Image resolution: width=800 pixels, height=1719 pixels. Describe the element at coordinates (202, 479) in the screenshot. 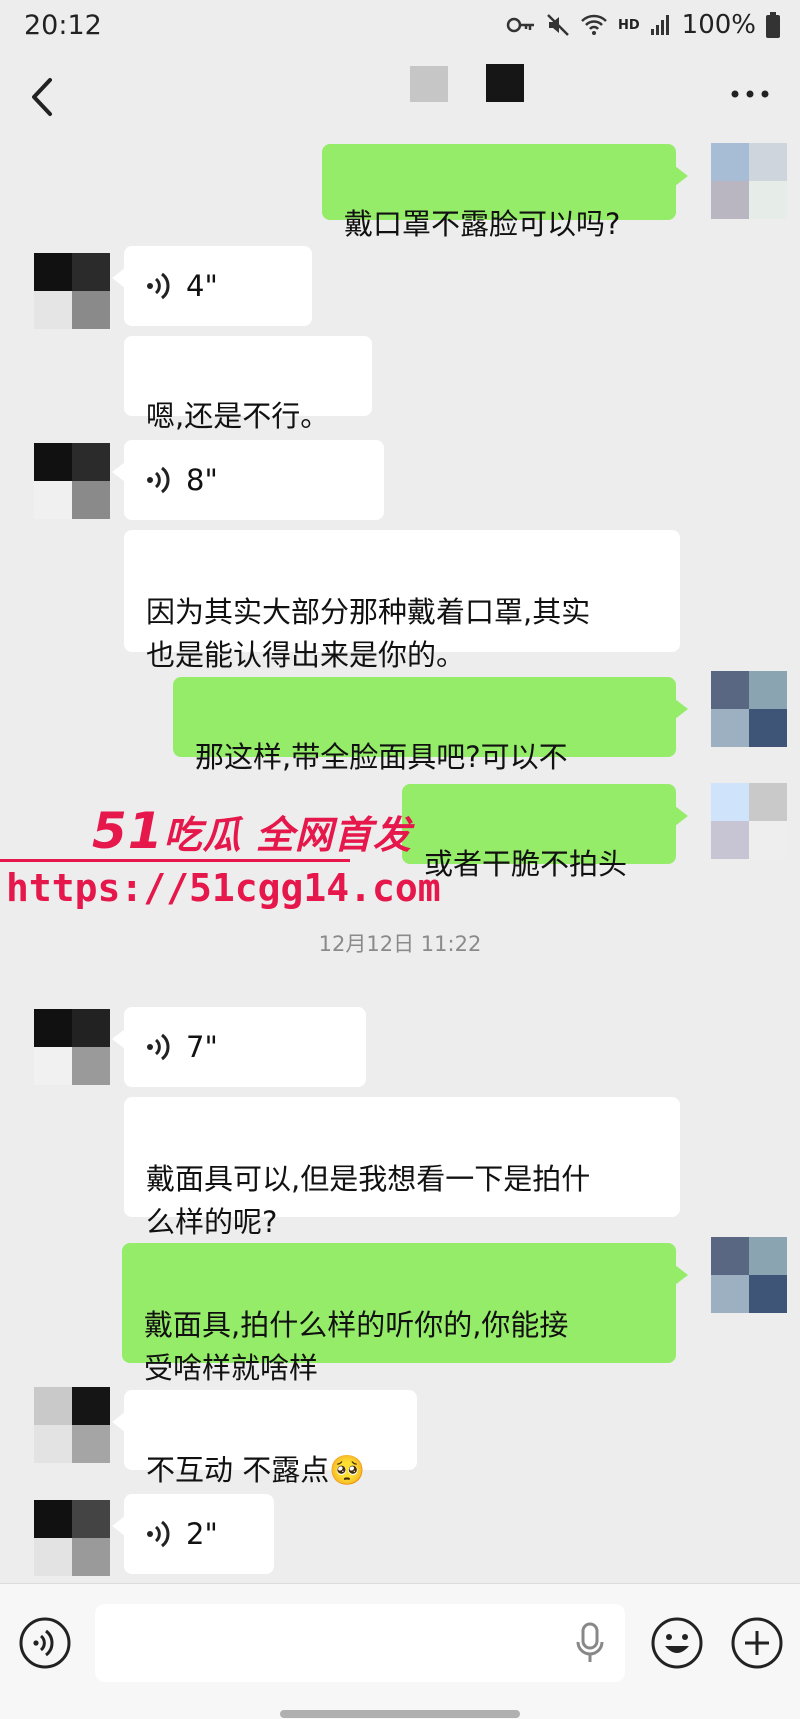

I see `voice-duration: 8"` at that location.